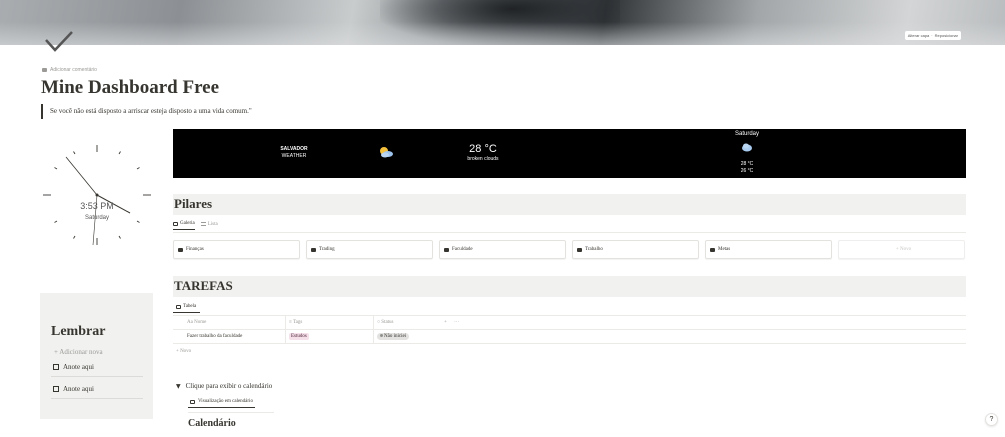 Image resolution: width=1005 pixels, height=437 pixels. I want to click on gallery-card: Metas, so click(768, 249).